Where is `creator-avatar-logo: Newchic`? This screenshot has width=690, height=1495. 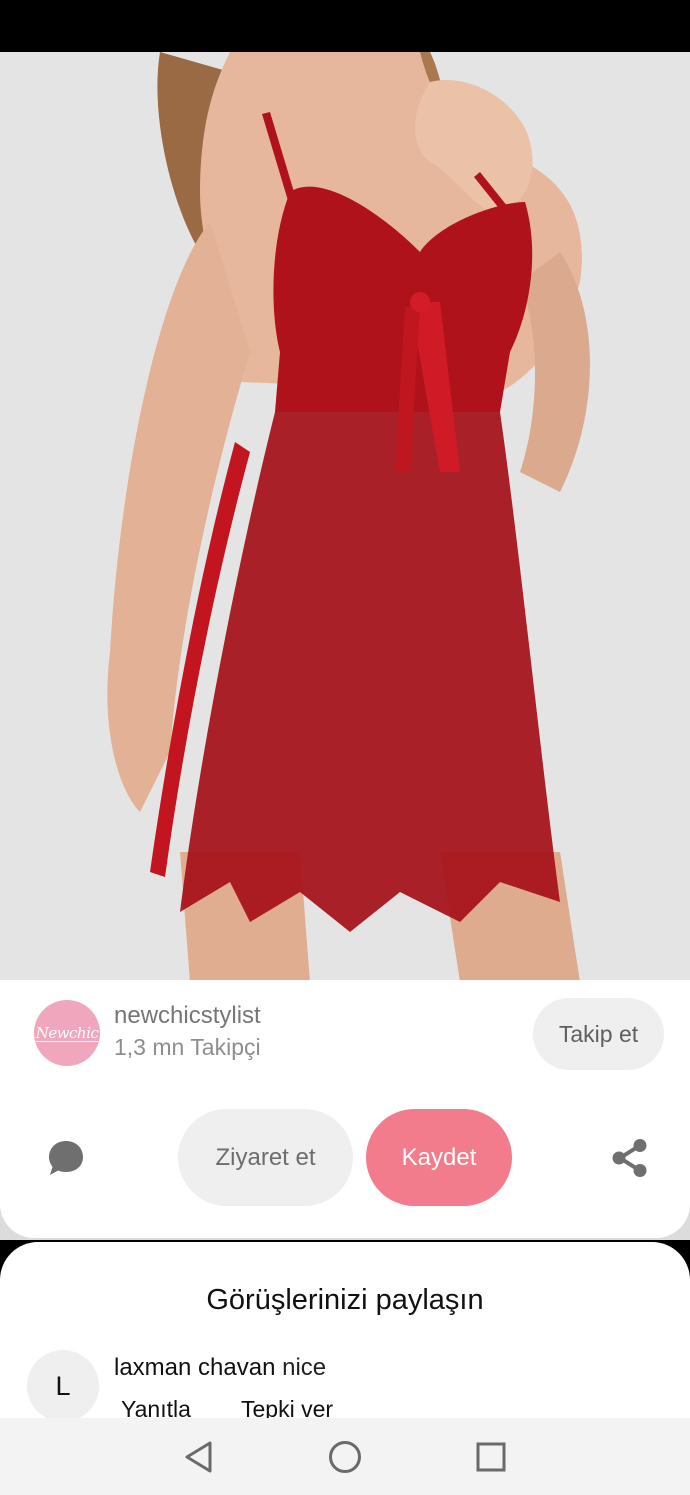 creator-avatar-logo: Newchic is located at coordinates (67, 1032).